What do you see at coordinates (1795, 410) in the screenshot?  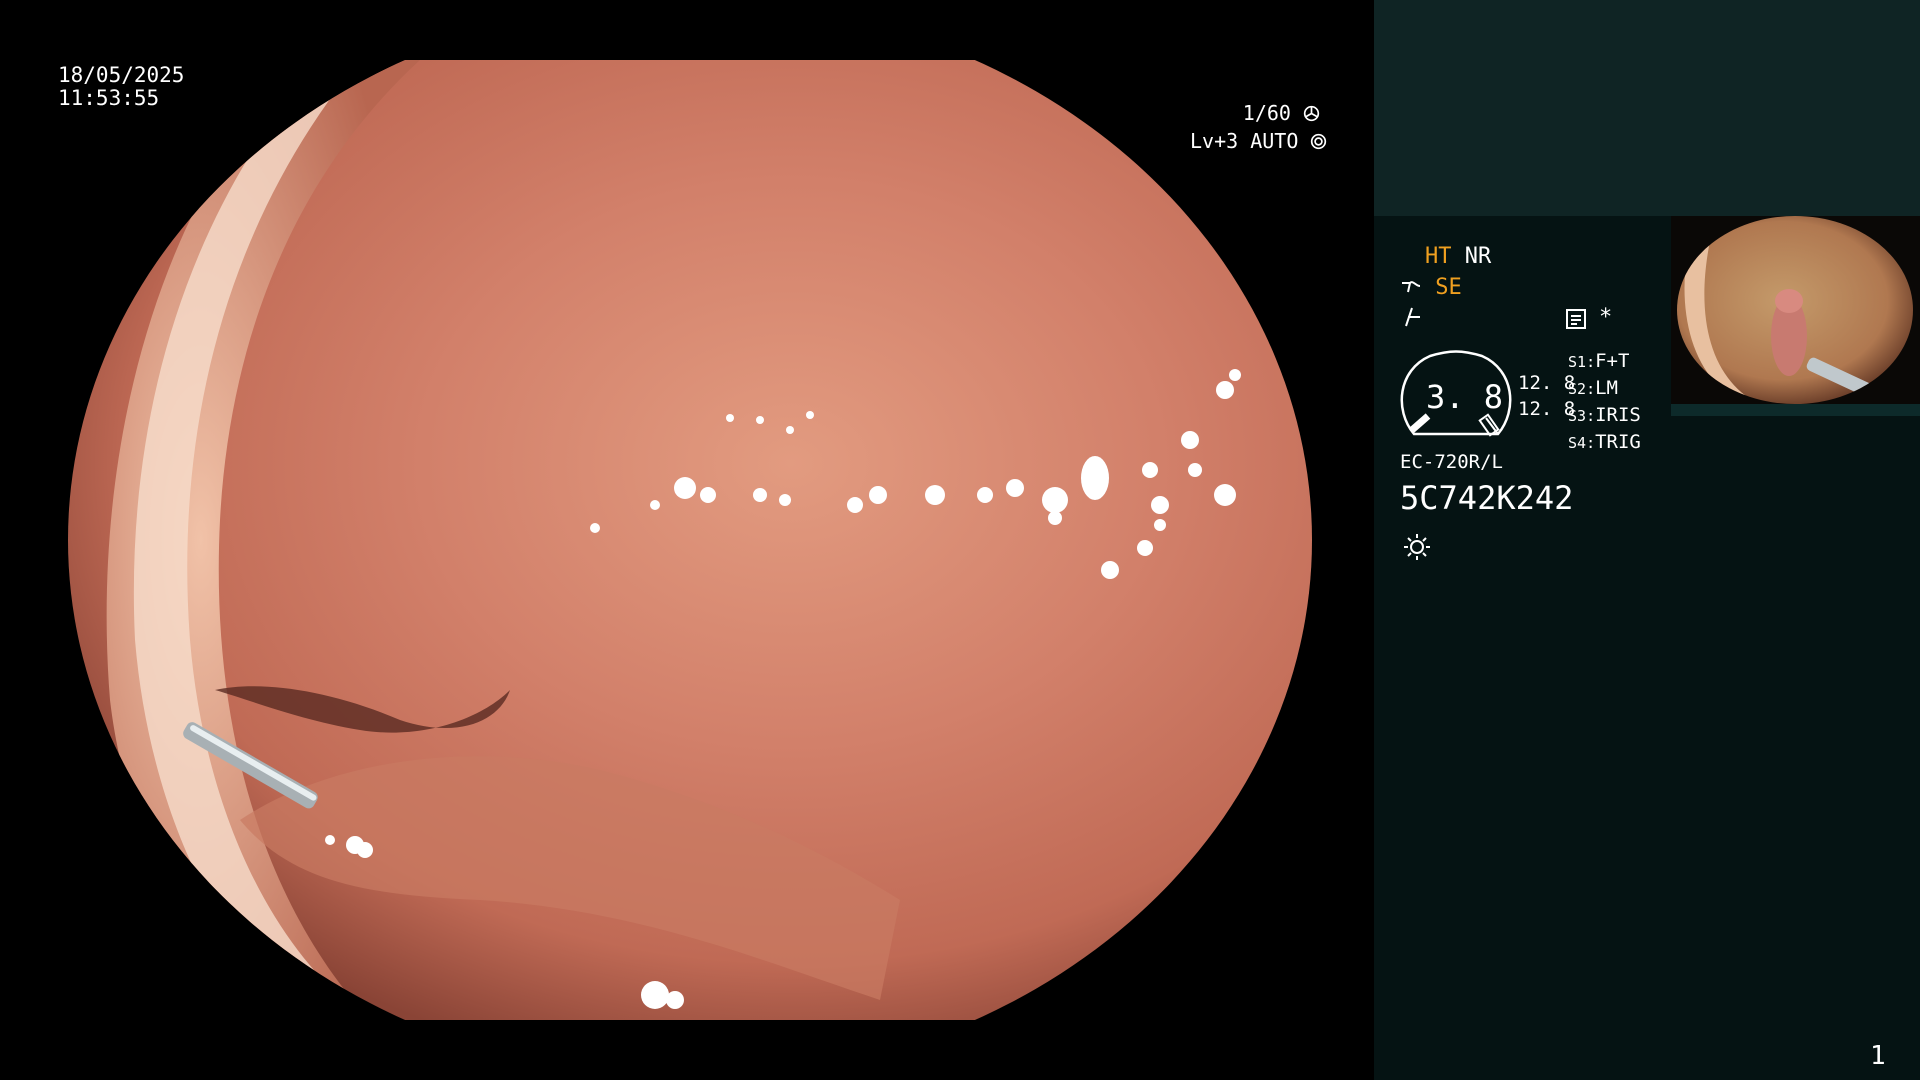 I see `thumbnail-status-bar` at bounding box center [1795, 410].